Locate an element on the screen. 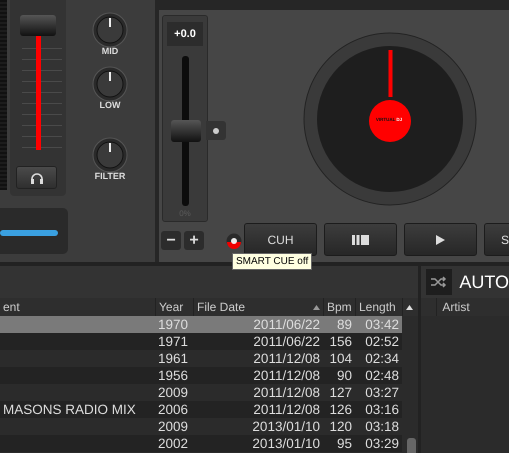 The height and width of the screenshot is (453, 509). knob-label: FILTER is located at coordinates (110, 176).